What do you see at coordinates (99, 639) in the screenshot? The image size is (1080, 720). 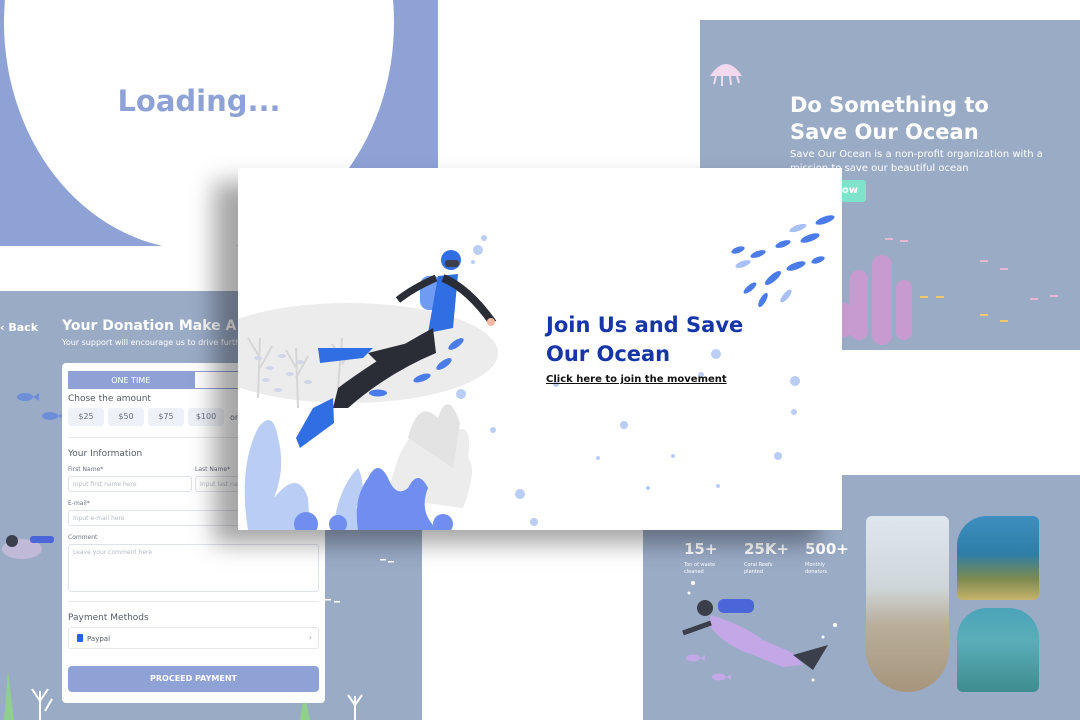 I see `payment-option-label: Paypal` at bounding box center [99, 639].